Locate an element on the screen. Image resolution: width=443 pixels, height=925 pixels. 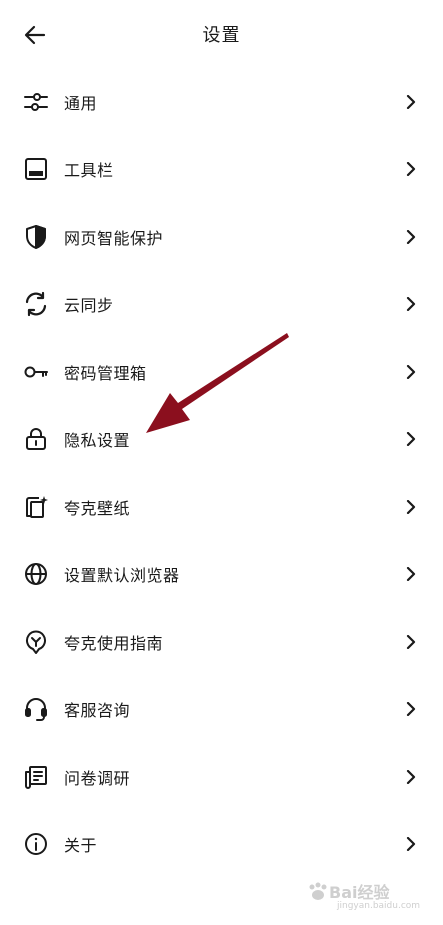
headset-icon is located at coordinates (36, 709).